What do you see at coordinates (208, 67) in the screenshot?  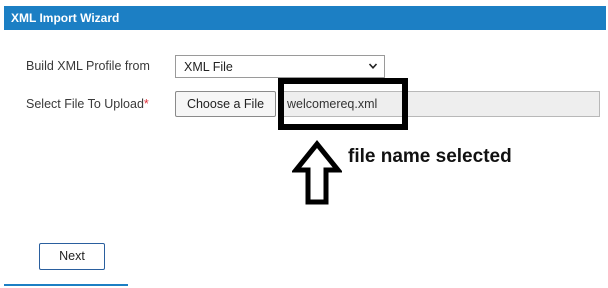 I see `profile-source-value: XML File` at bounding box center [208, 67].